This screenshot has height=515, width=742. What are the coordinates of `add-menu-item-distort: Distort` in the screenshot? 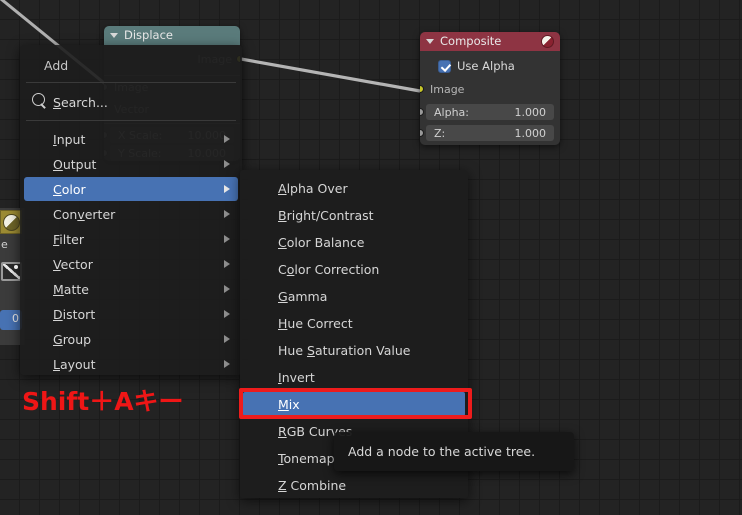 It's located at (131, 314).